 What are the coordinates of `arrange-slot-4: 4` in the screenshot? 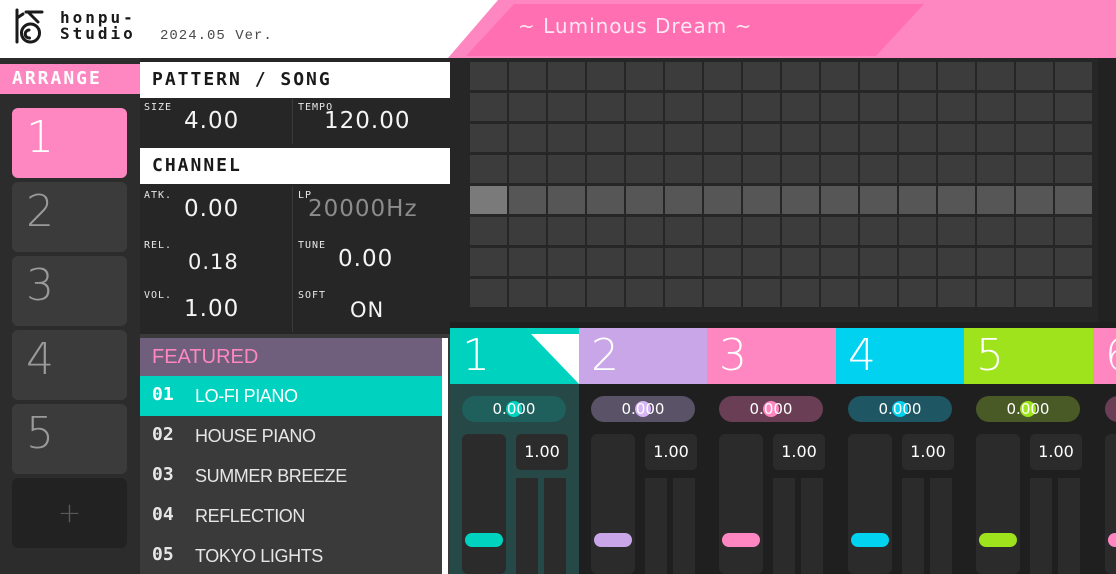 It's located at (69, 365).